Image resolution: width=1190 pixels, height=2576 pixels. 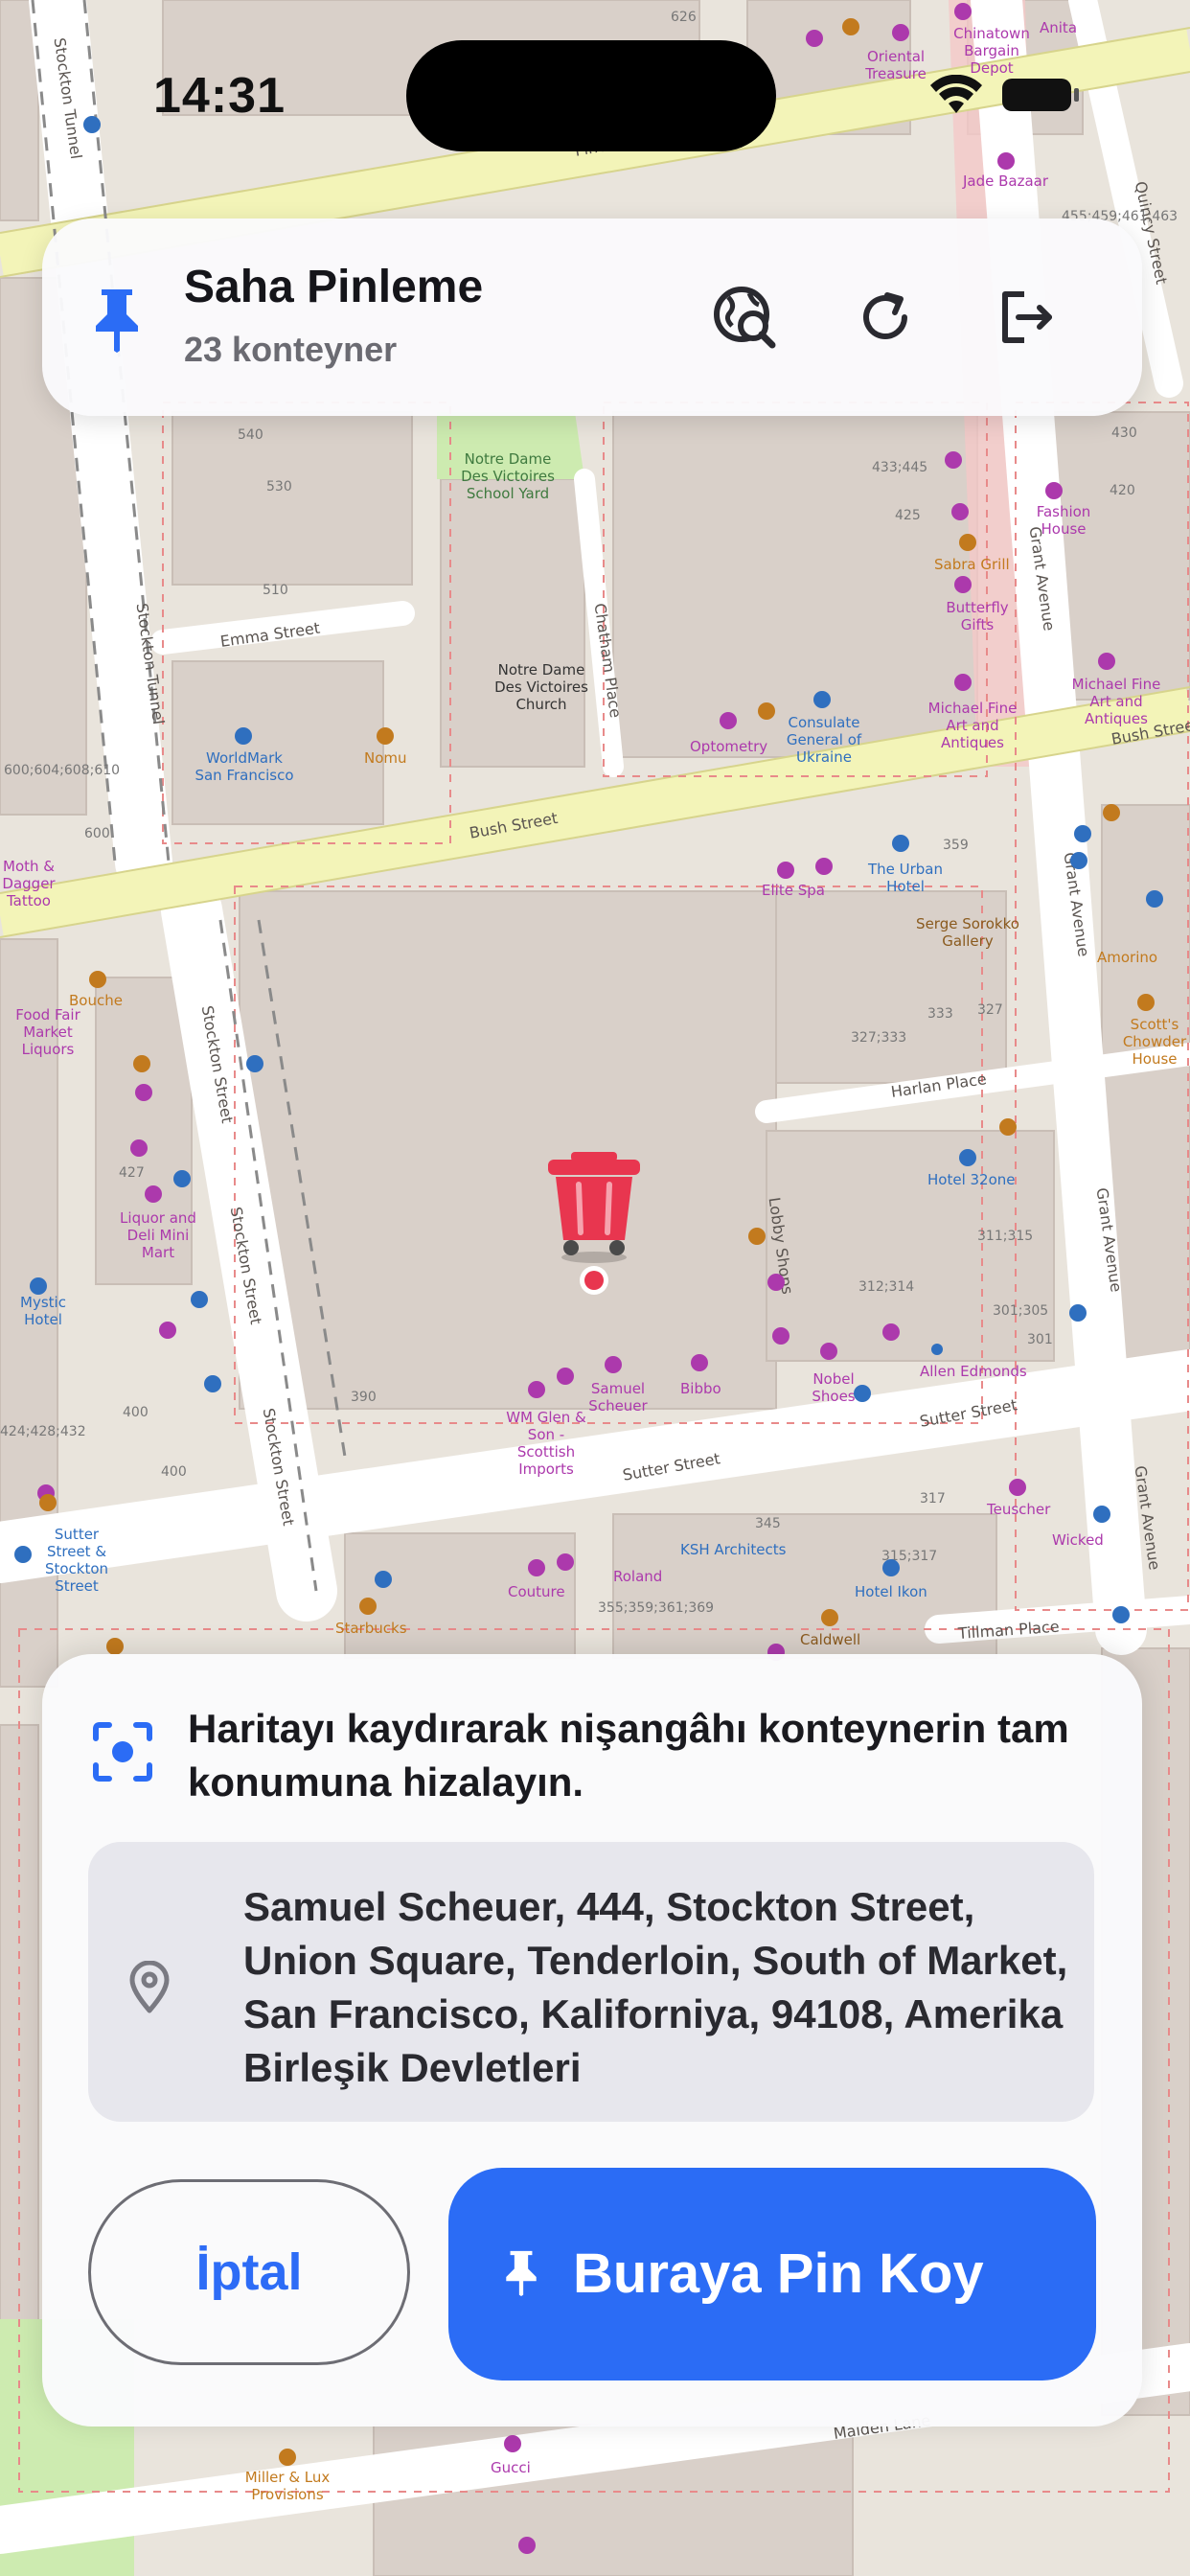 I want to click on house-number: 600, so click(x=97, y=833).